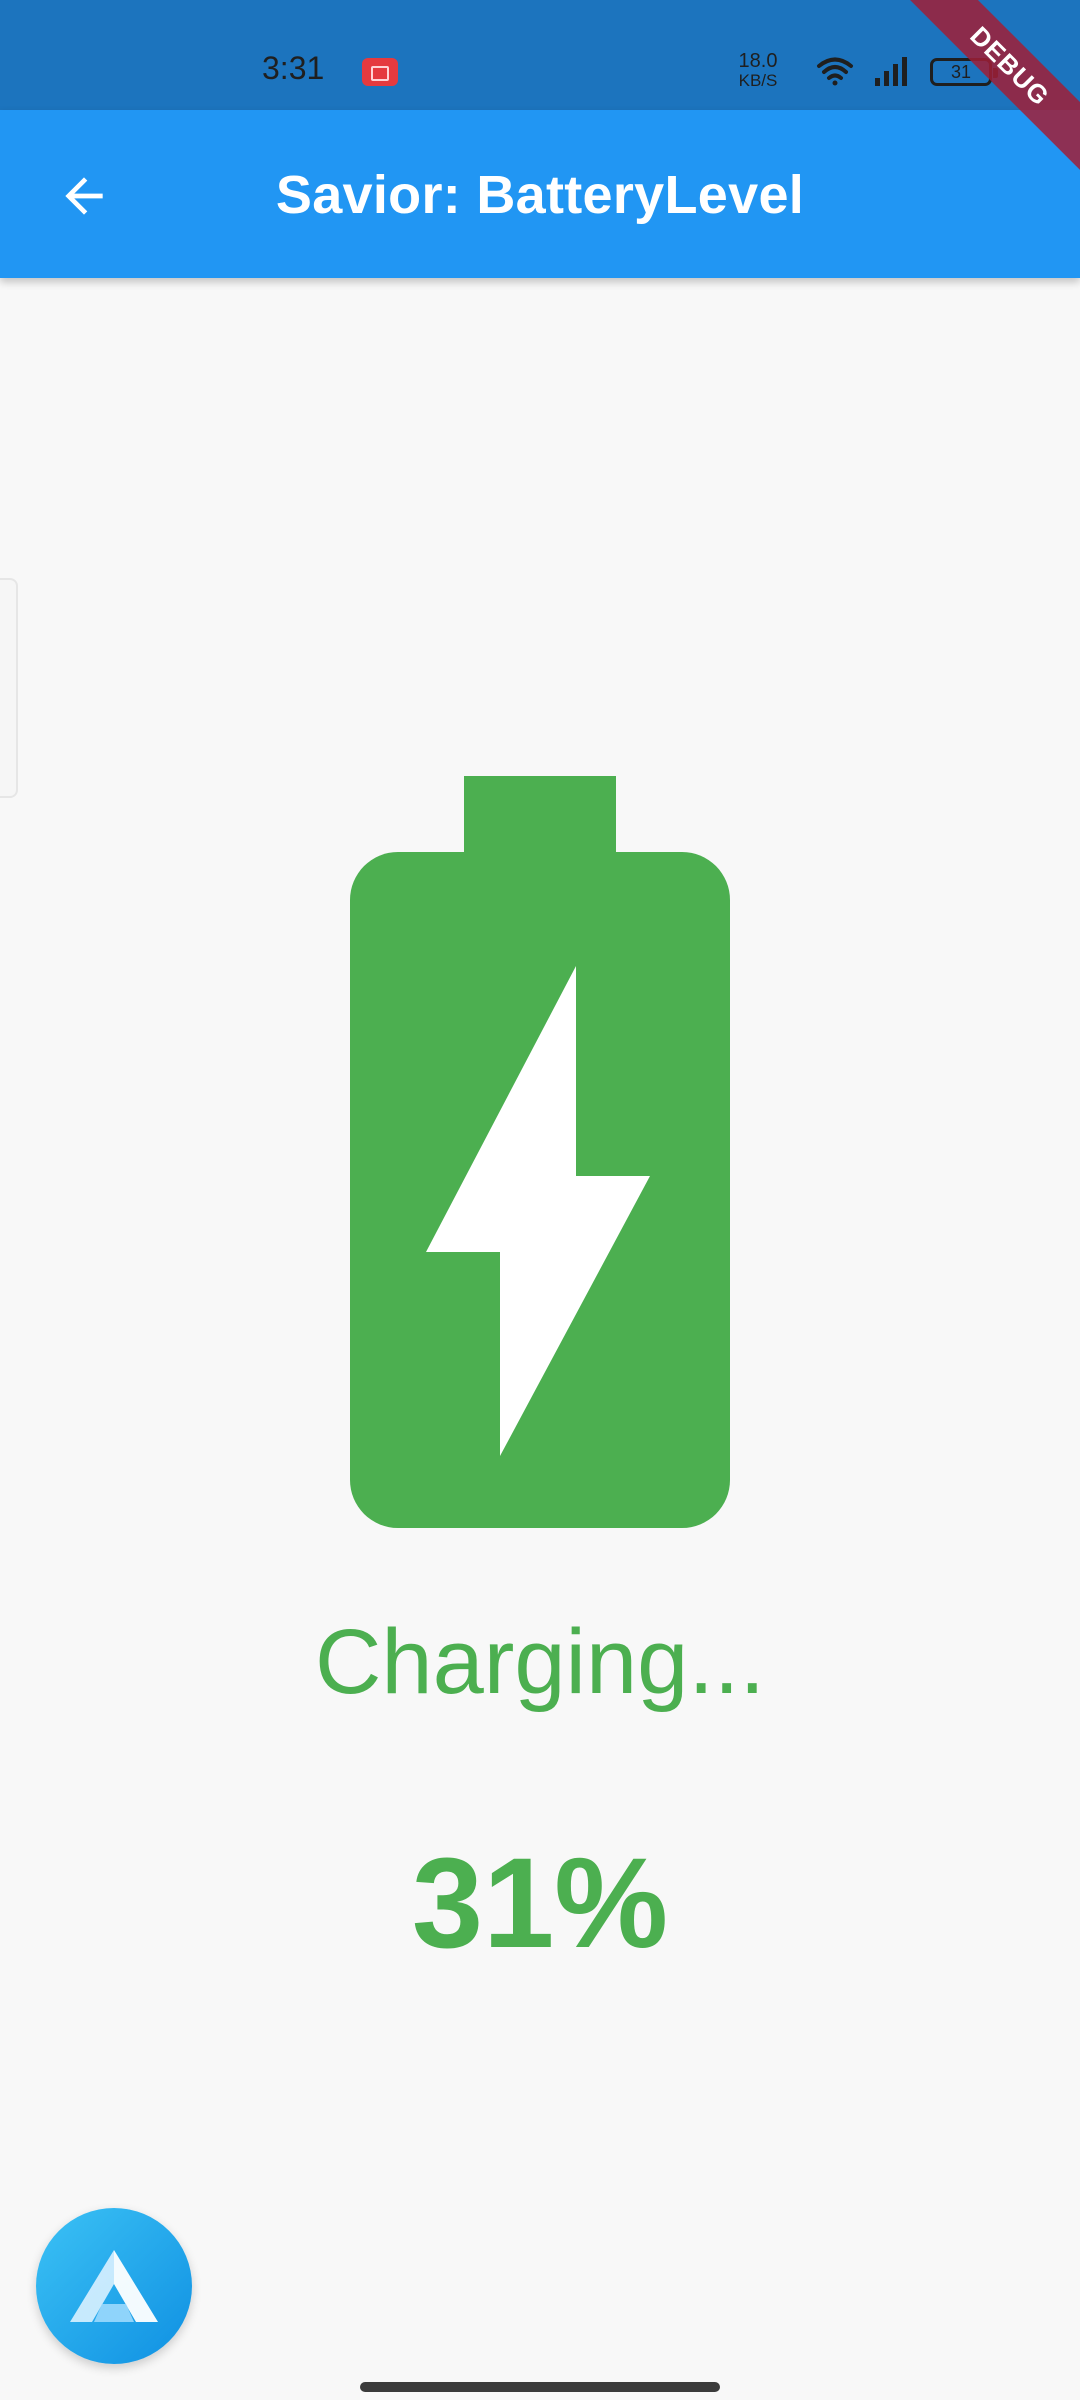 This screenshot has width=1080, height=2400. I want to click on home-indicator, so click(540, 2387).